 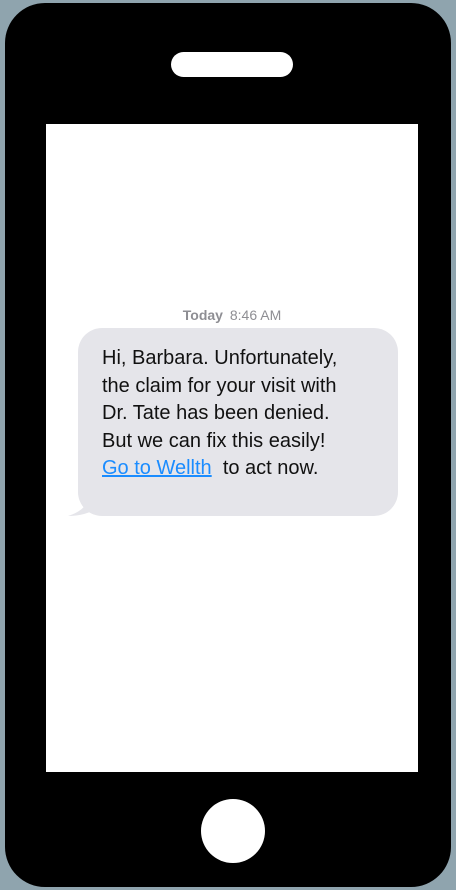 I want to click on message-after-link: to act now., so click(x=270, y=468).